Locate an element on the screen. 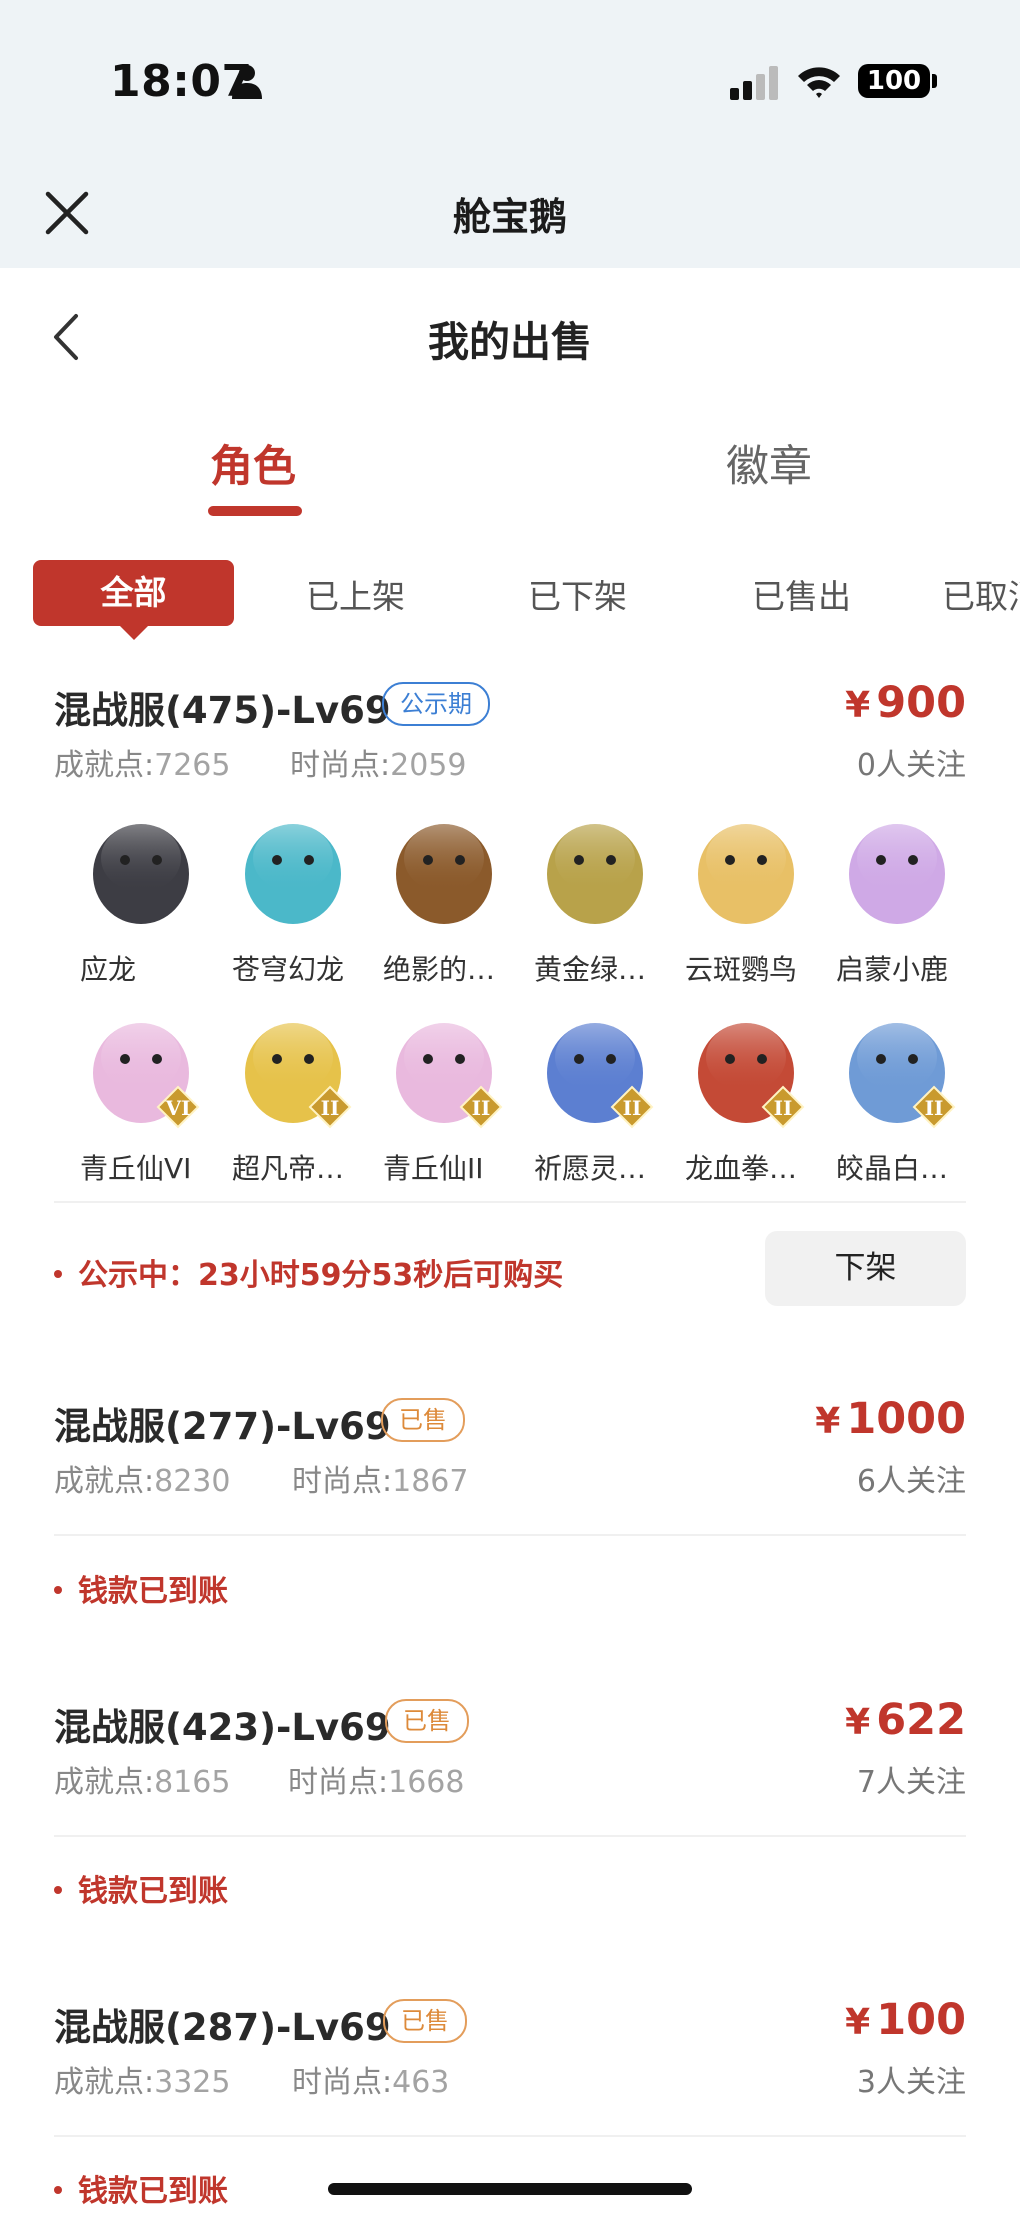 Image resolution: width=1020 pixels, height=2218 pixels. status-badge: 公示期 is located at coordinates (436, 704).